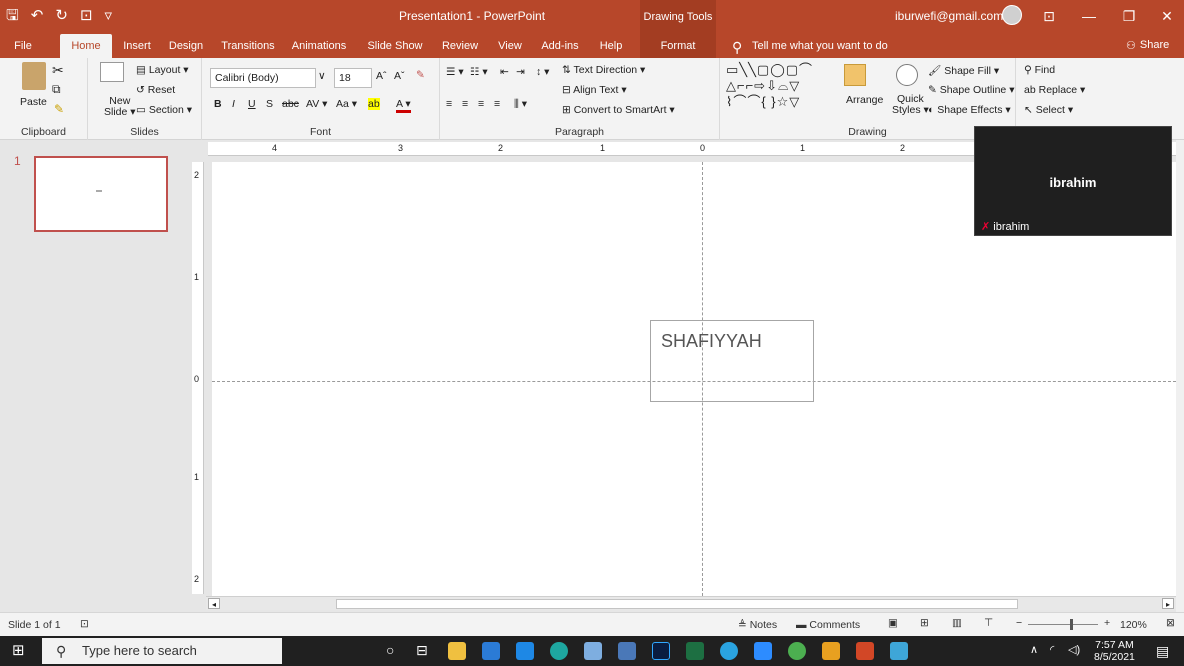  Describe the element at coordinates (1052, 649) in the screenshot. I see `network-icon: ◜` at that location.